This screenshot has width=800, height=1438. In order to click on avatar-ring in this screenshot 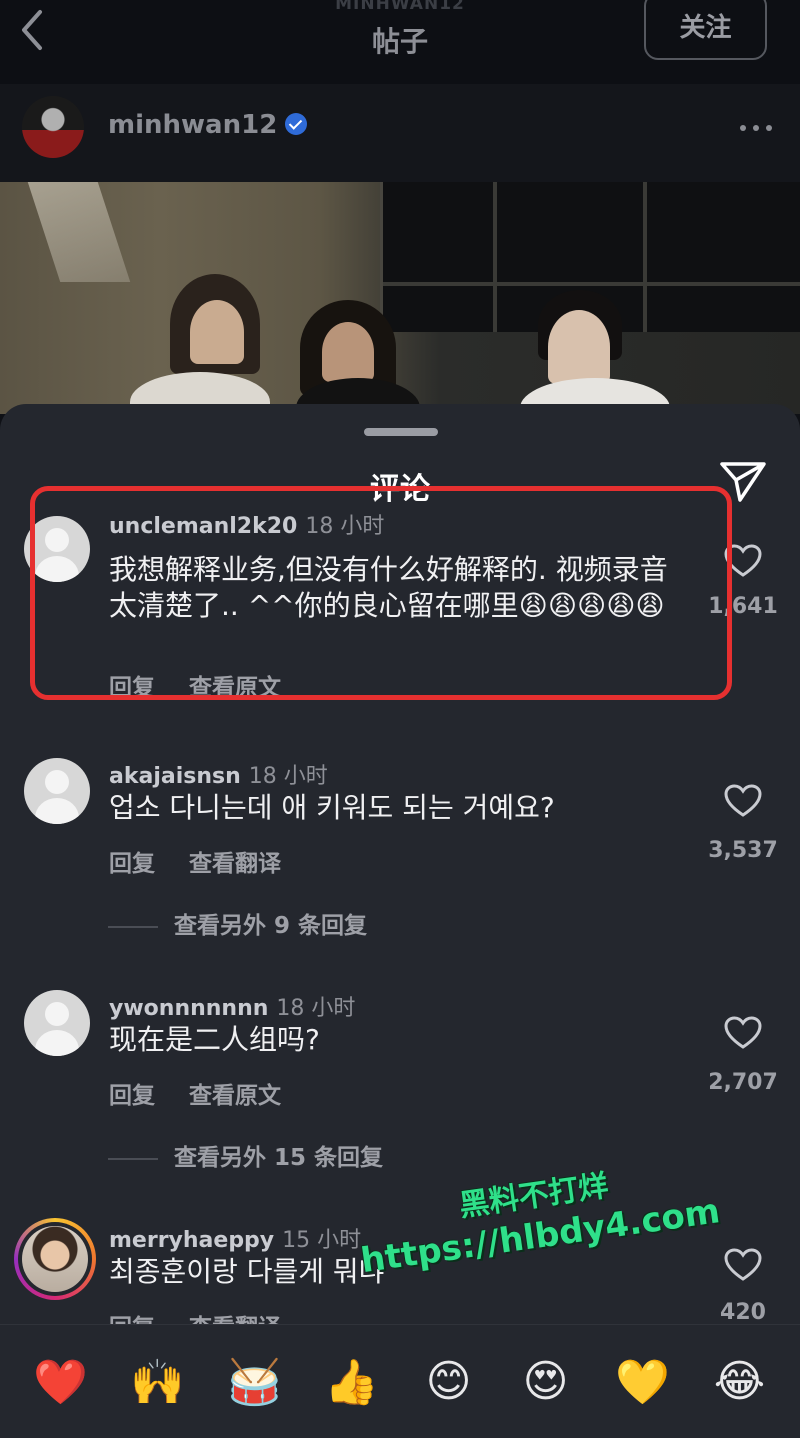, I will do `click(55, 1259)`.